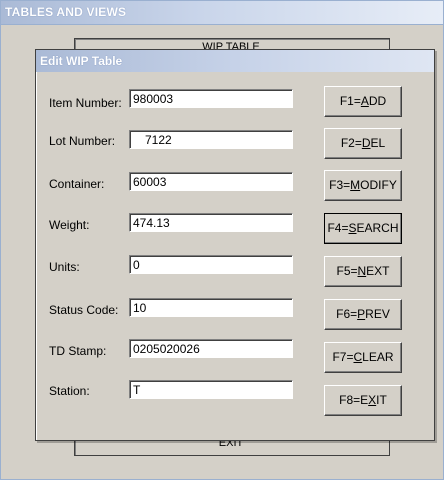 This screenshot has width=444, height=480. What do you see at coordinates (366, 143) in the screenshot?
I see `delete-button-accel: D` at bounding box center [366, 143].